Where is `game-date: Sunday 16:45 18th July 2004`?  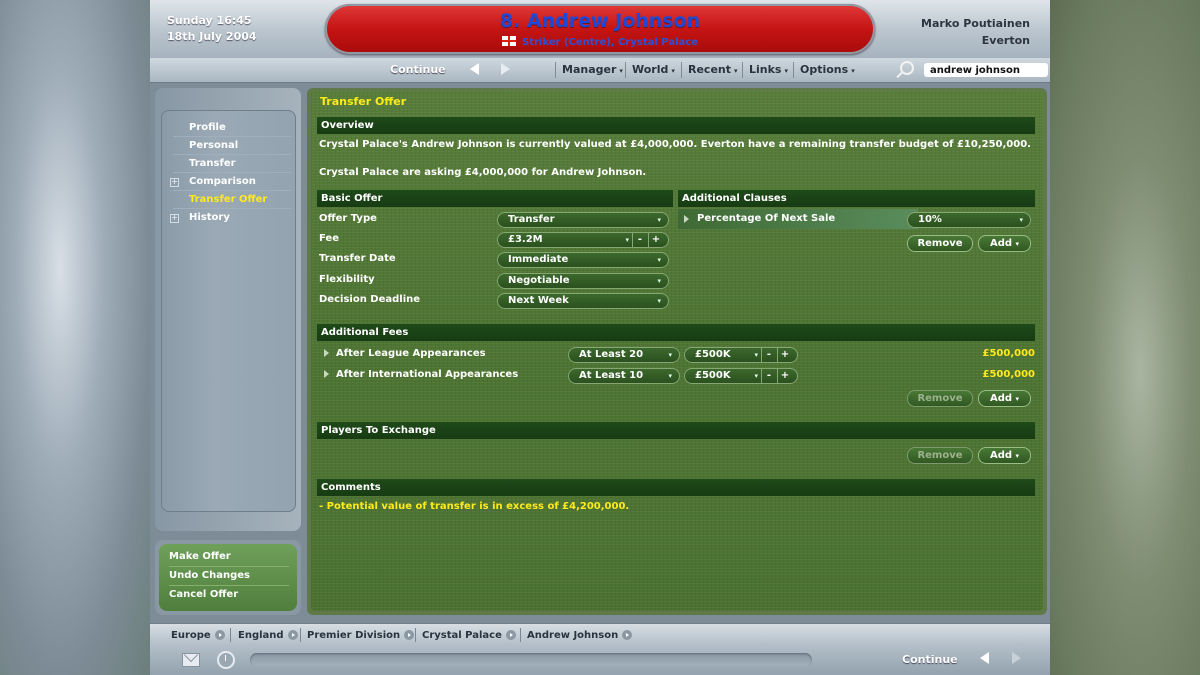
game-date: Sunday 16:45 18th July 2004 is located at coordinates (212, 29).